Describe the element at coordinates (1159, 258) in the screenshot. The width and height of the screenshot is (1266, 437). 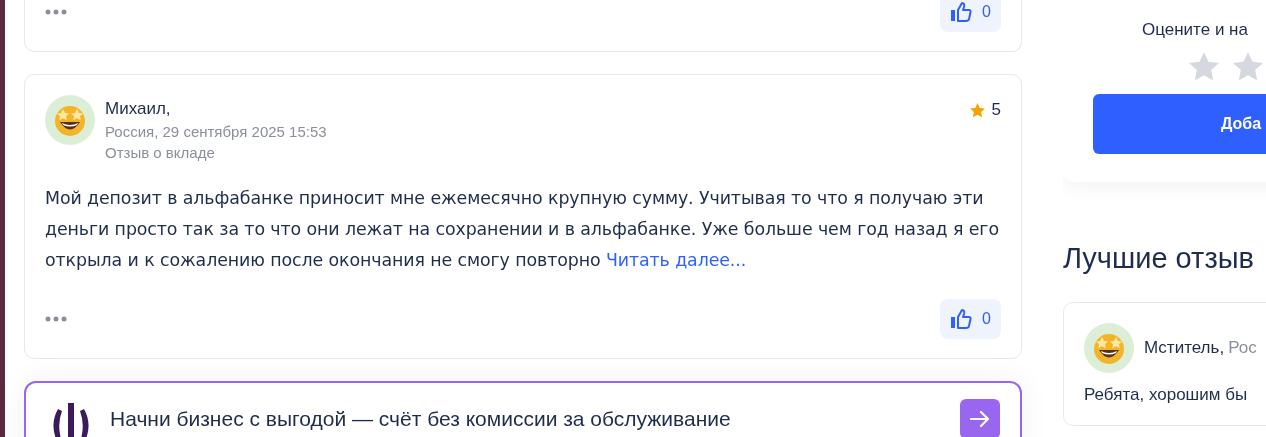
I see `section-title: Лучшие отзыв` at that location.